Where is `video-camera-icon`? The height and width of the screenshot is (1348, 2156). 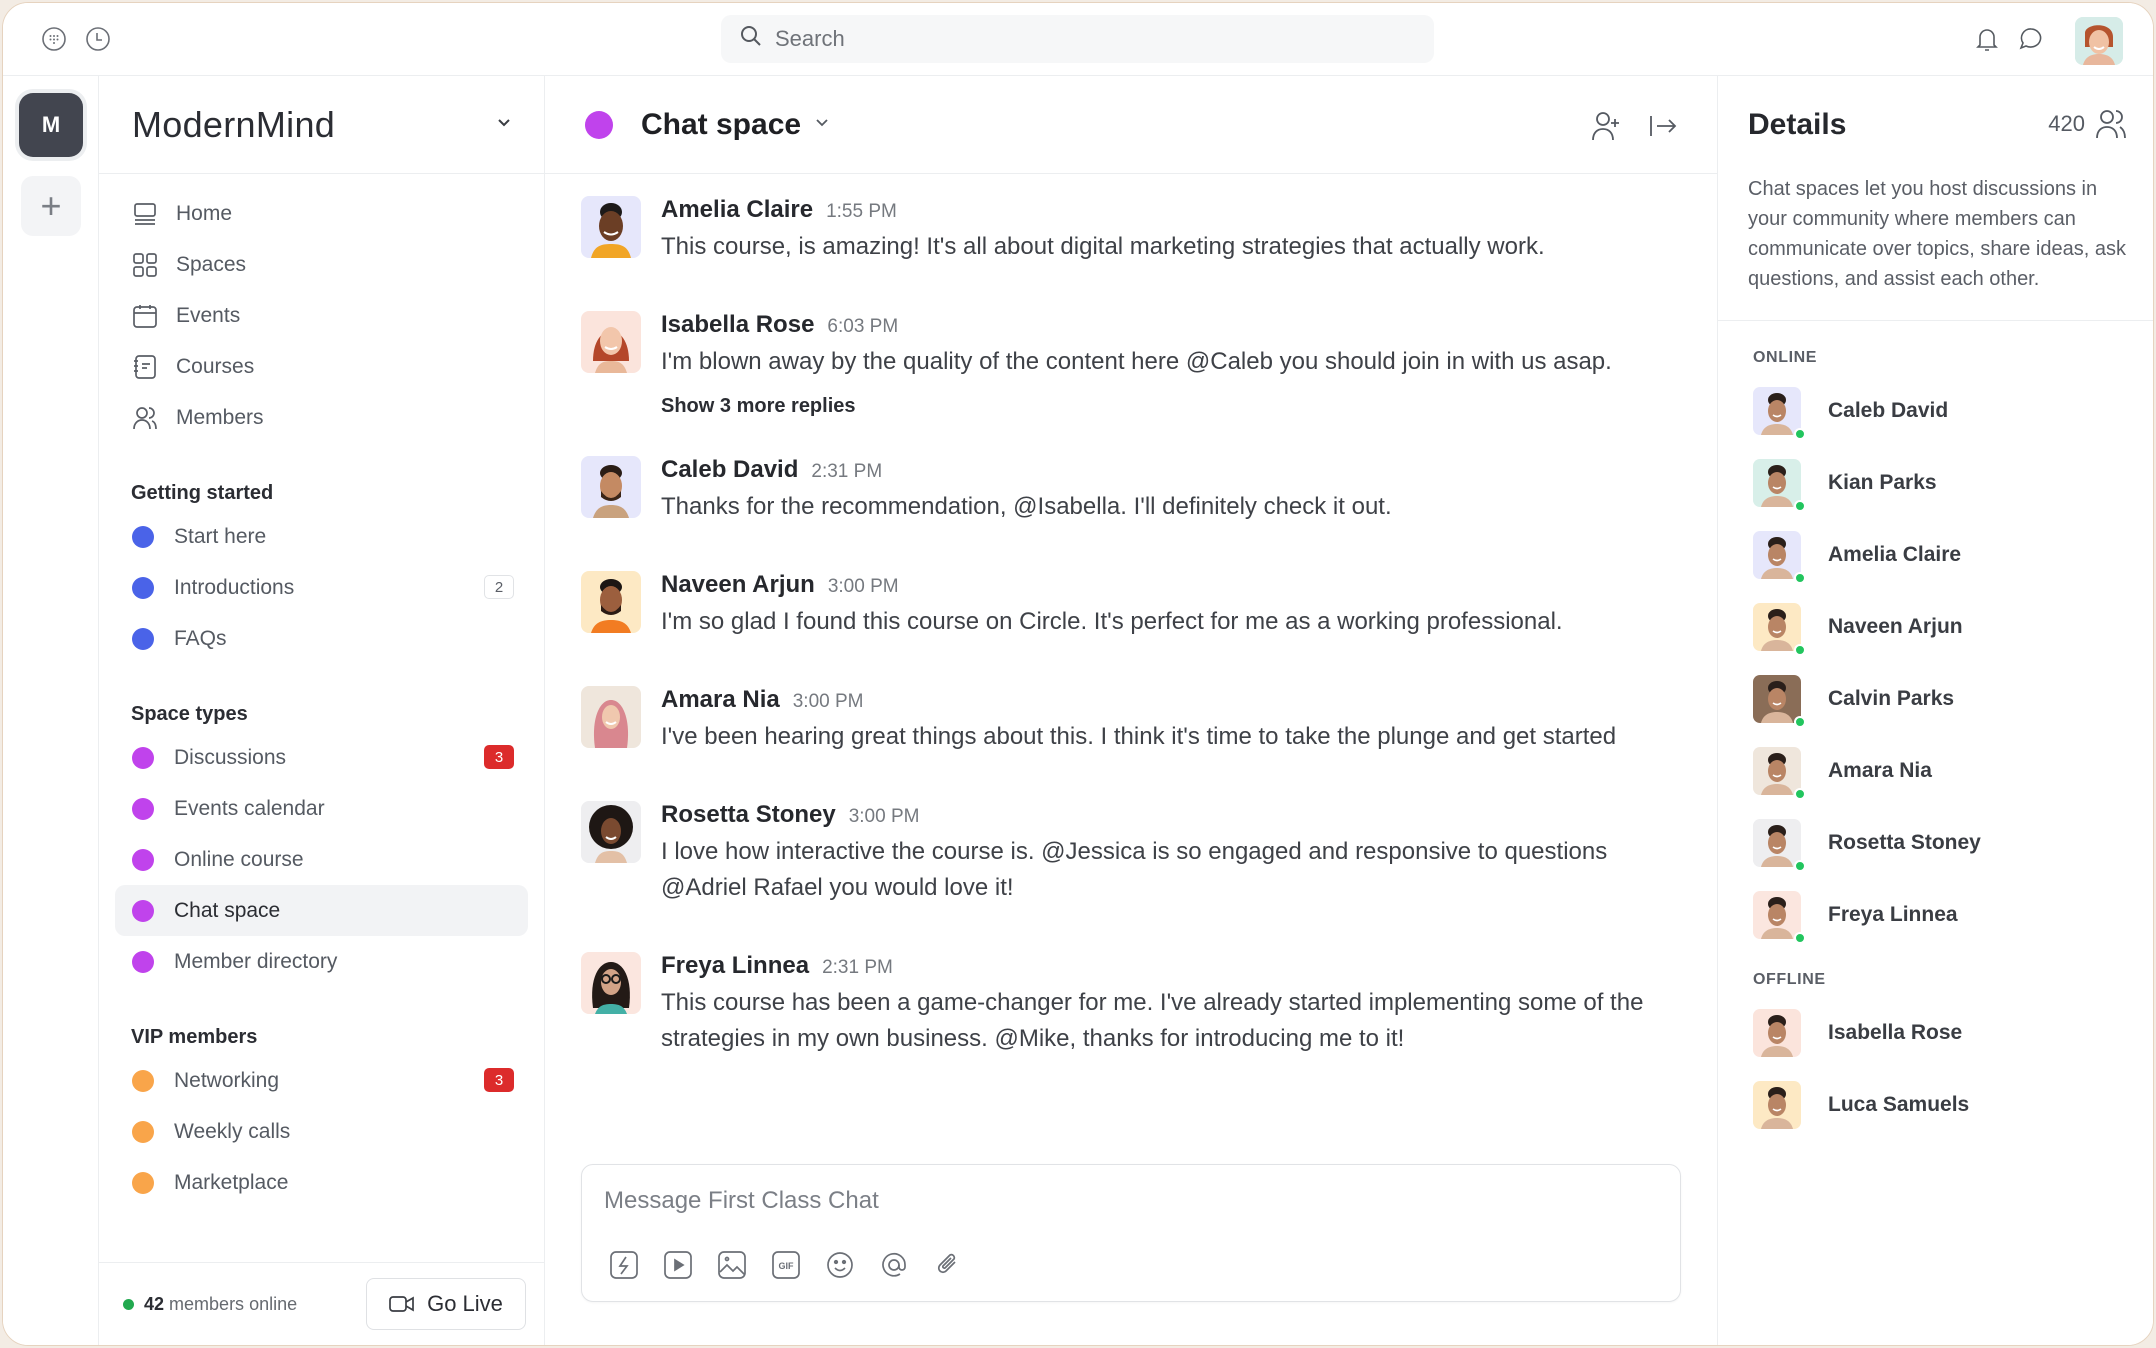 video-camera-icon is located at coordinates (401, 1304).